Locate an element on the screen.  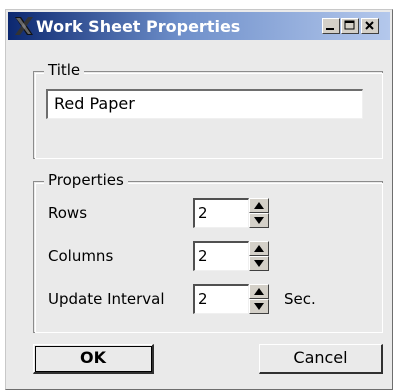
update-interval-label: Update Interval is located at coordinates (106, 299).